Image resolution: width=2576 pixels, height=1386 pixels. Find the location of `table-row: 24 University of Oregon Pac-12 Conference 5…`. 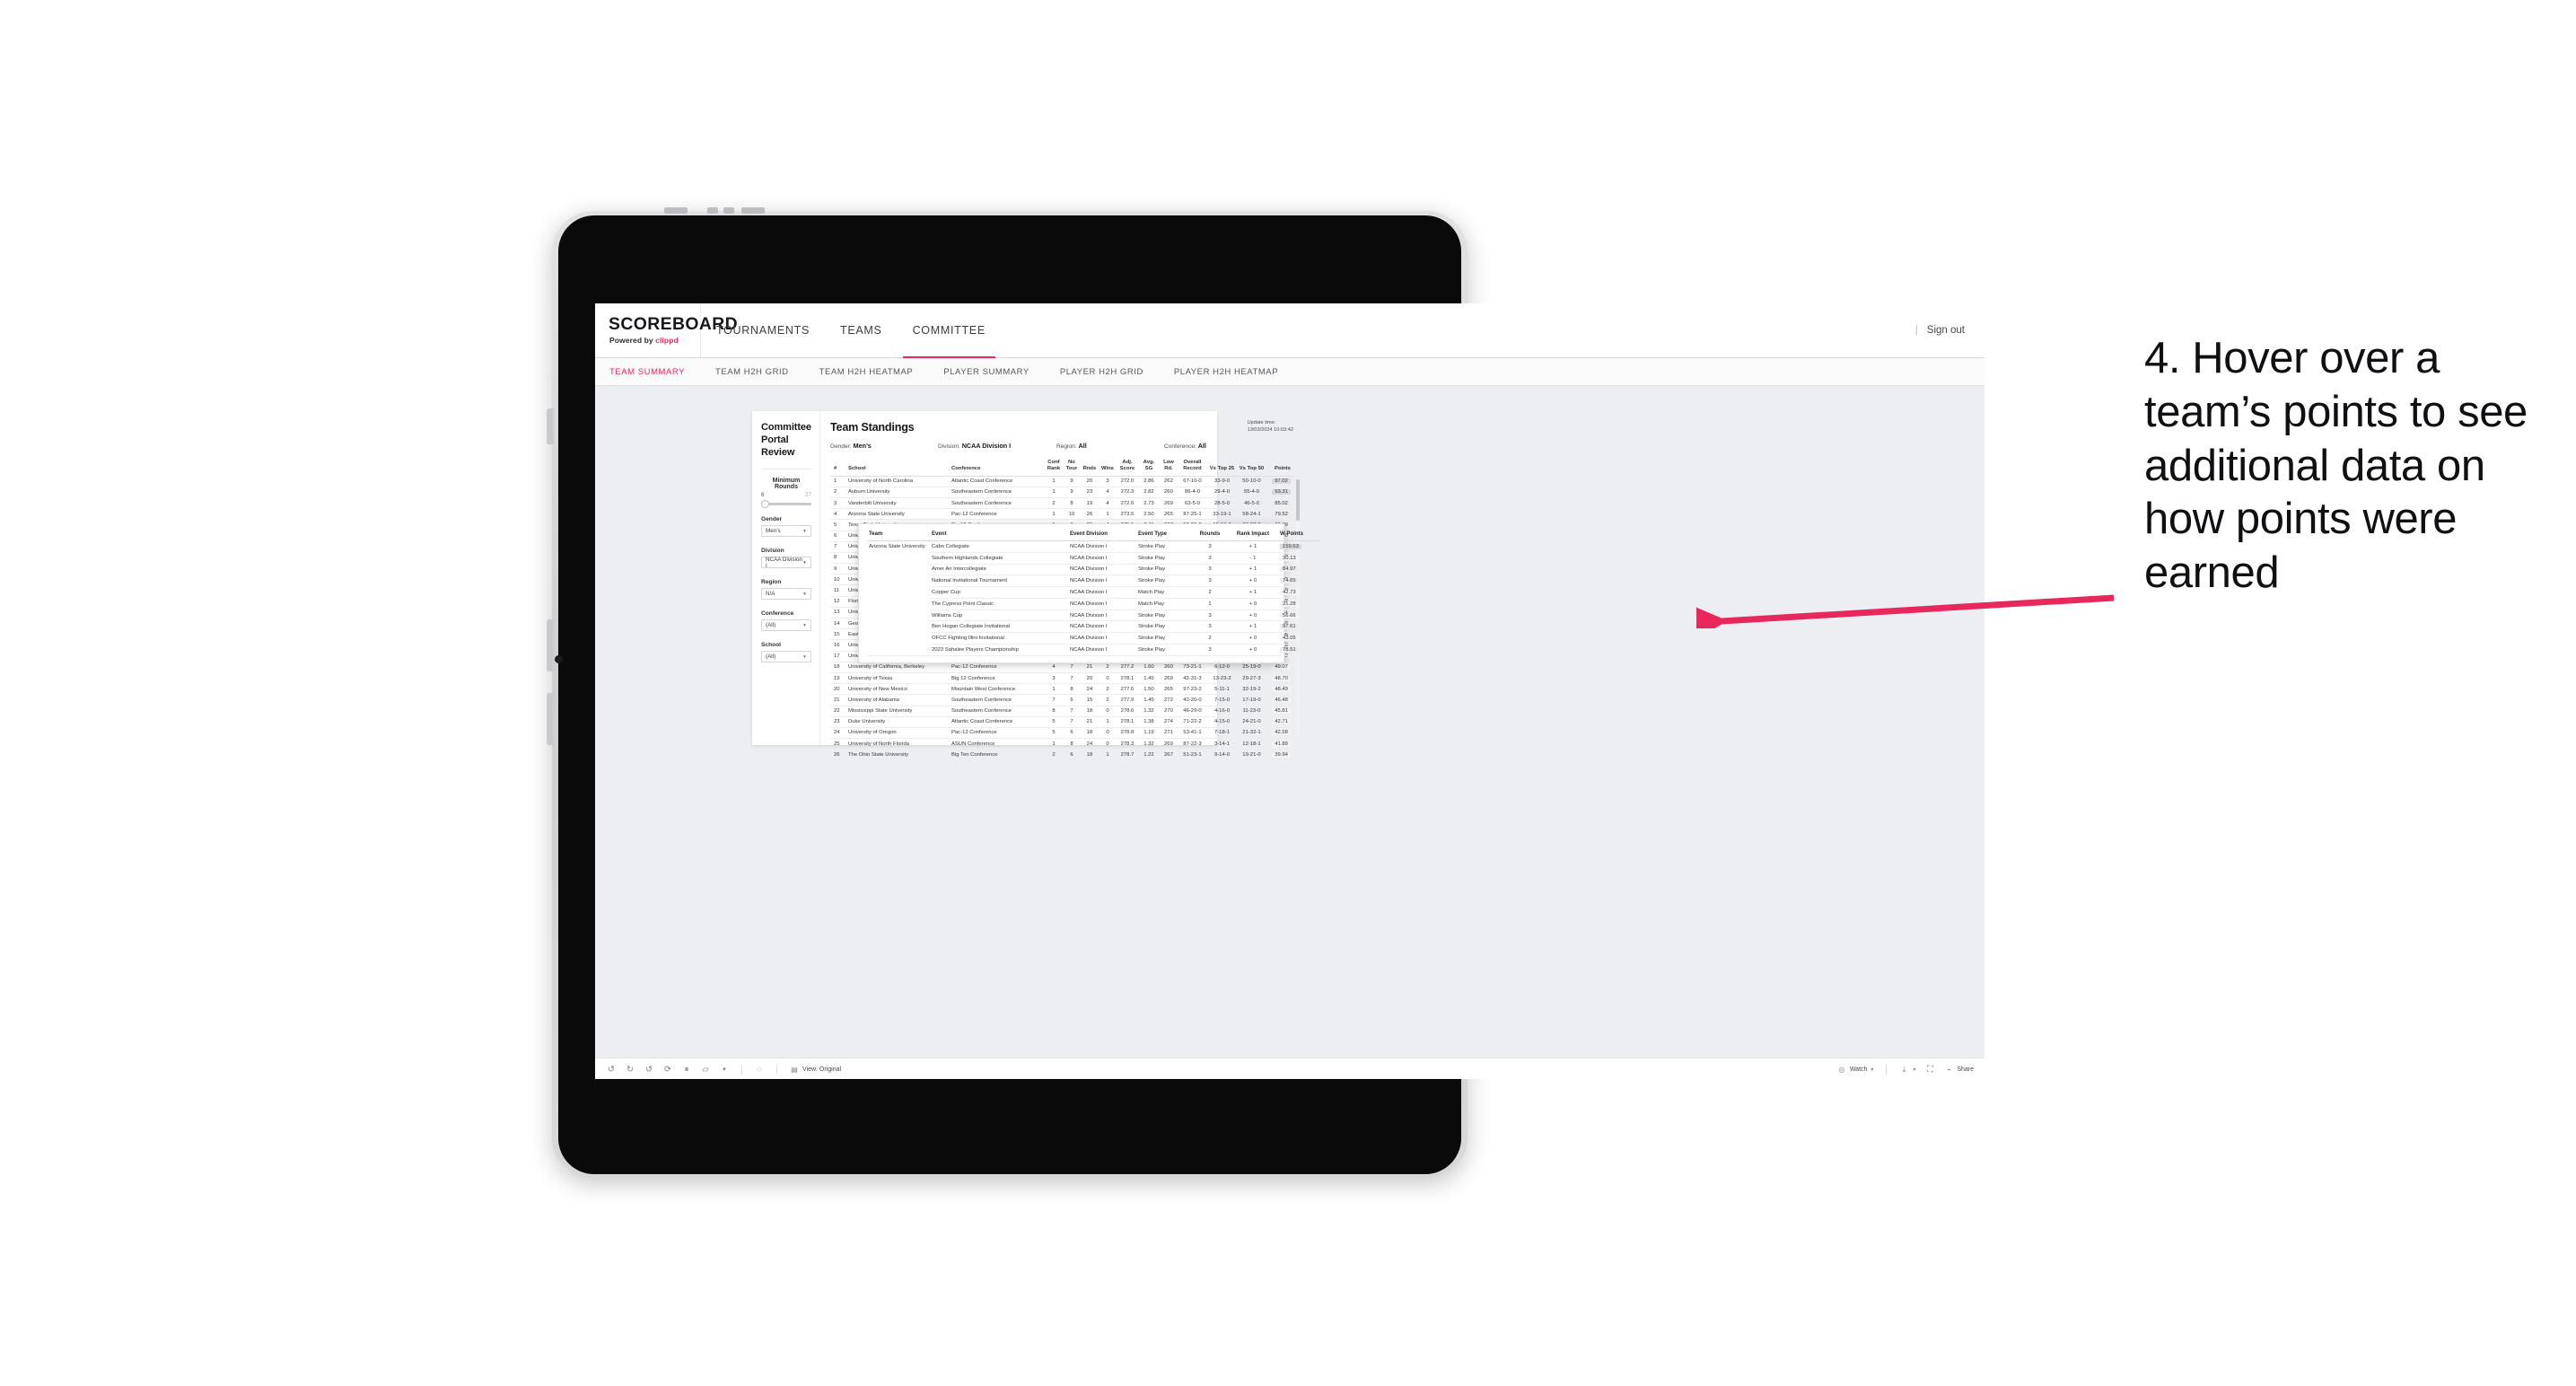

table-row: 24 University of Oregon Pac-12 Conference 5… is located at coordinates (1061, 733).